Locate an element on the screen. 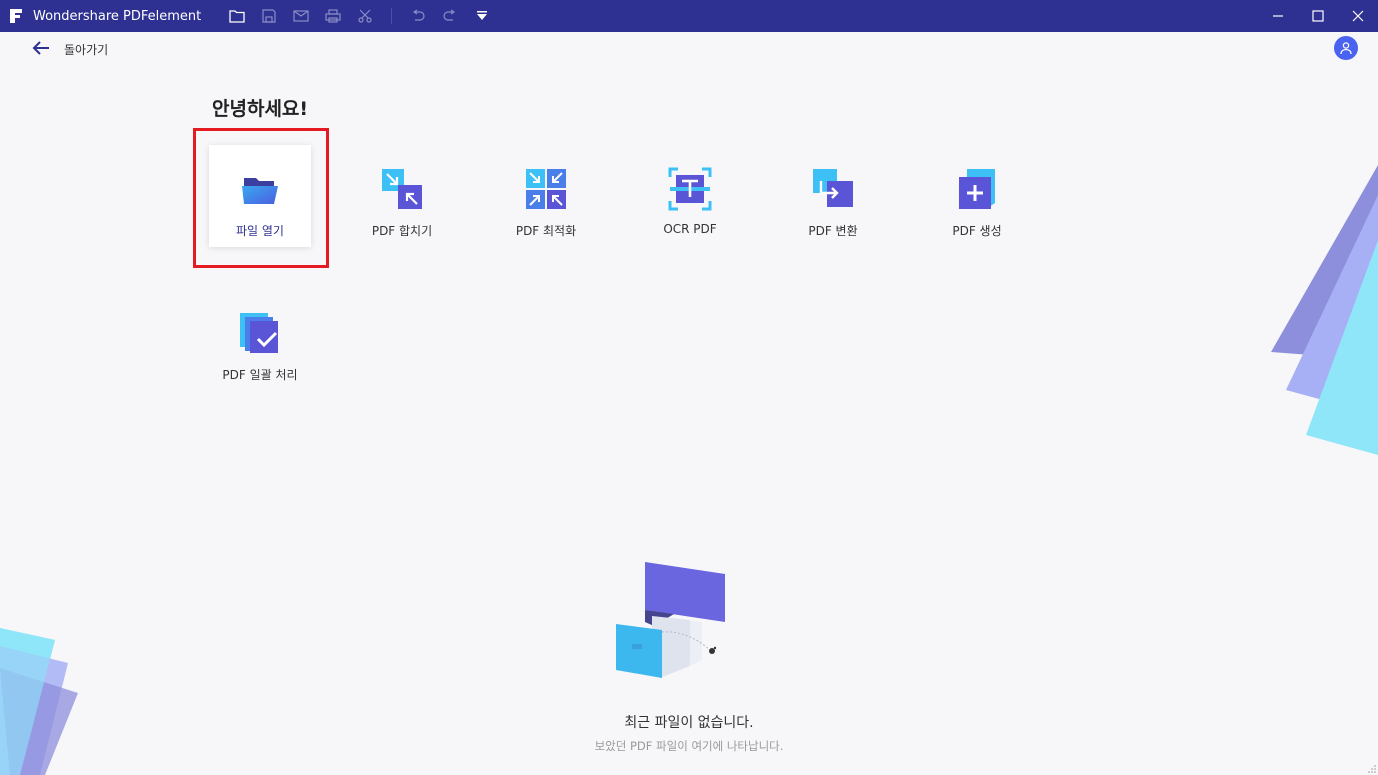 The image size is (1378, 775). optimize-icon is located at coordinates (546, 189).